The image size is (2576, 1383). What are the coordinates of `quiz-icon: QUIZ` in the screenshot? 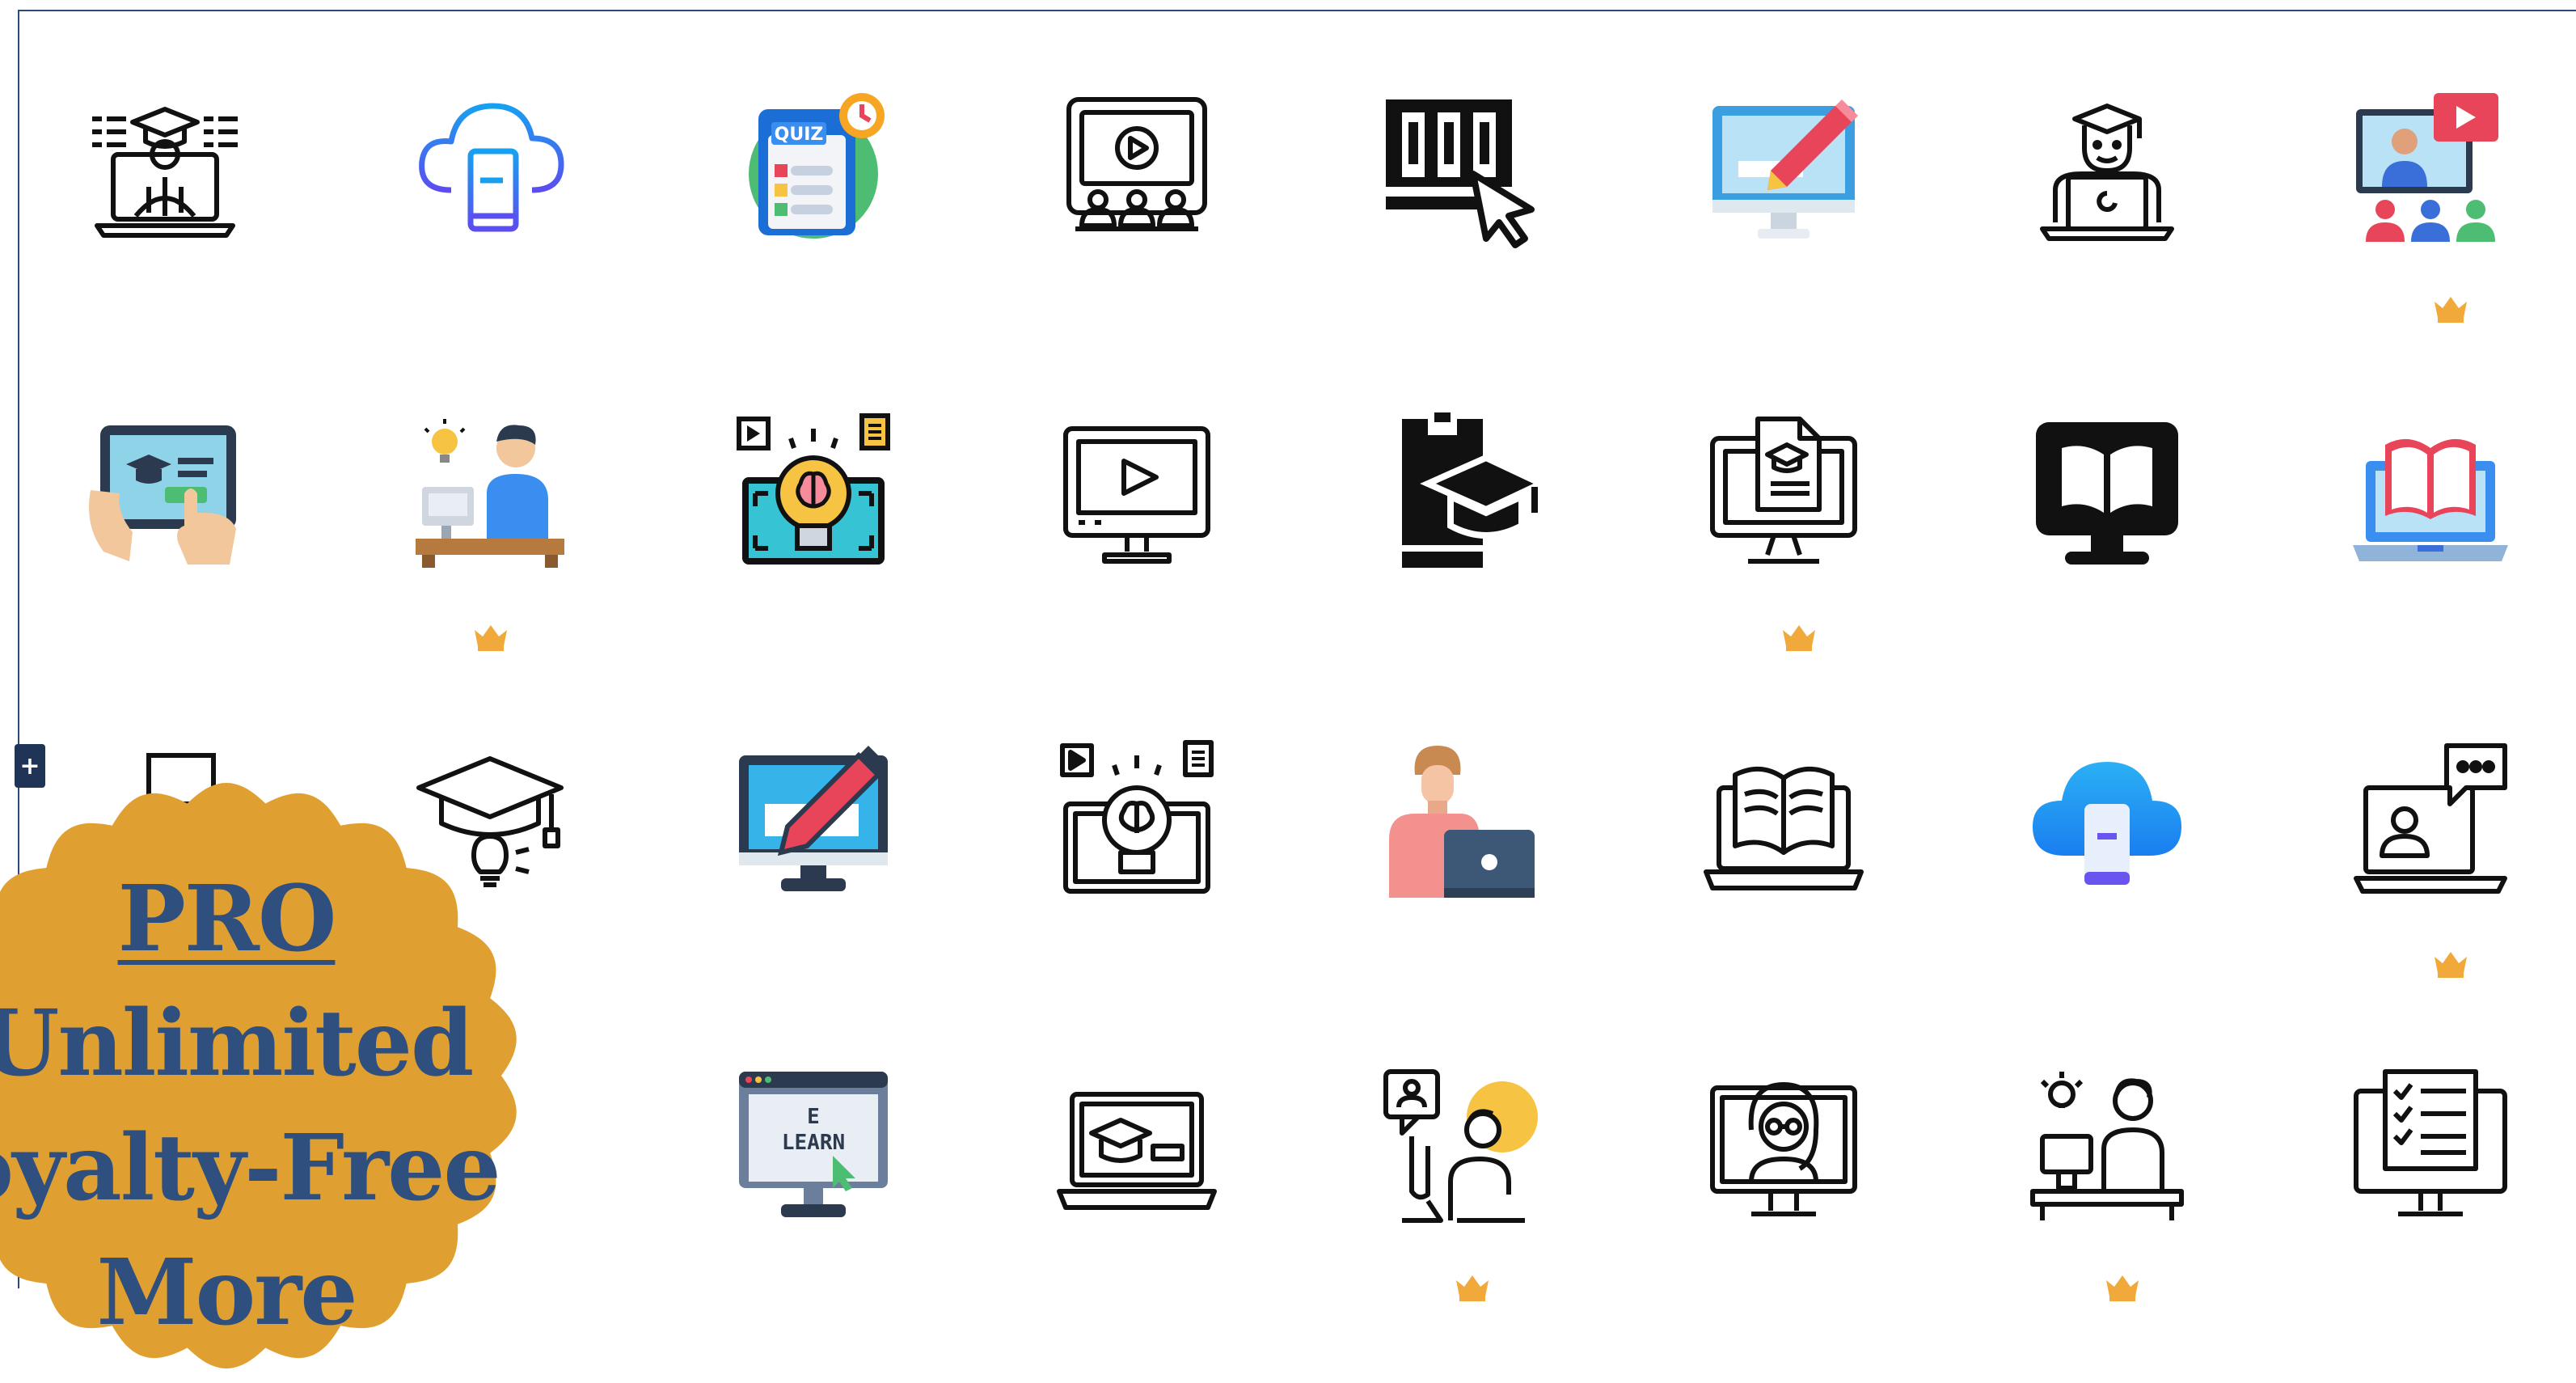 It's located at (813, 167).